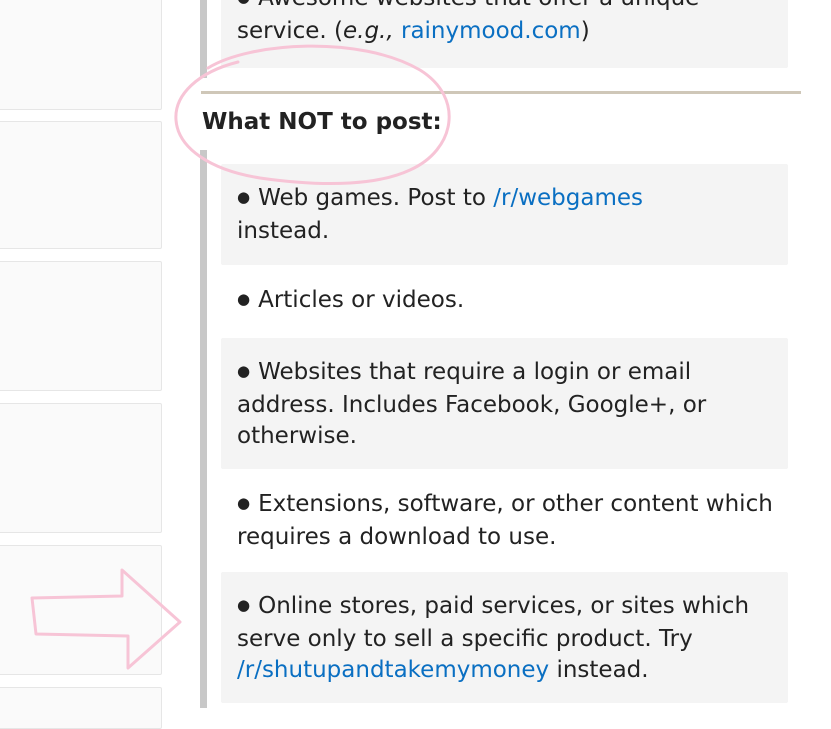  I want to click on shutupandtakemymoney-link: /r/shutupandtakemymoney, so click(393, 670).